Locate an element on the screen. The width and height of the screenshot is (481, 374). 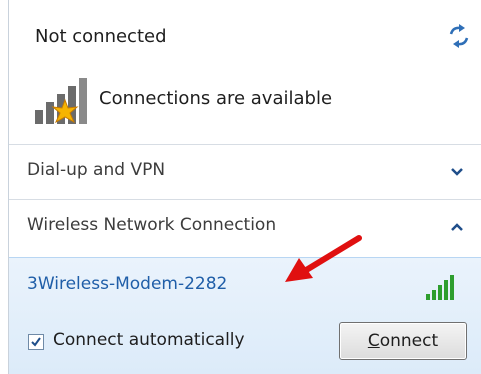
no-connection-signal-icon is located at coordinates (62, 102).